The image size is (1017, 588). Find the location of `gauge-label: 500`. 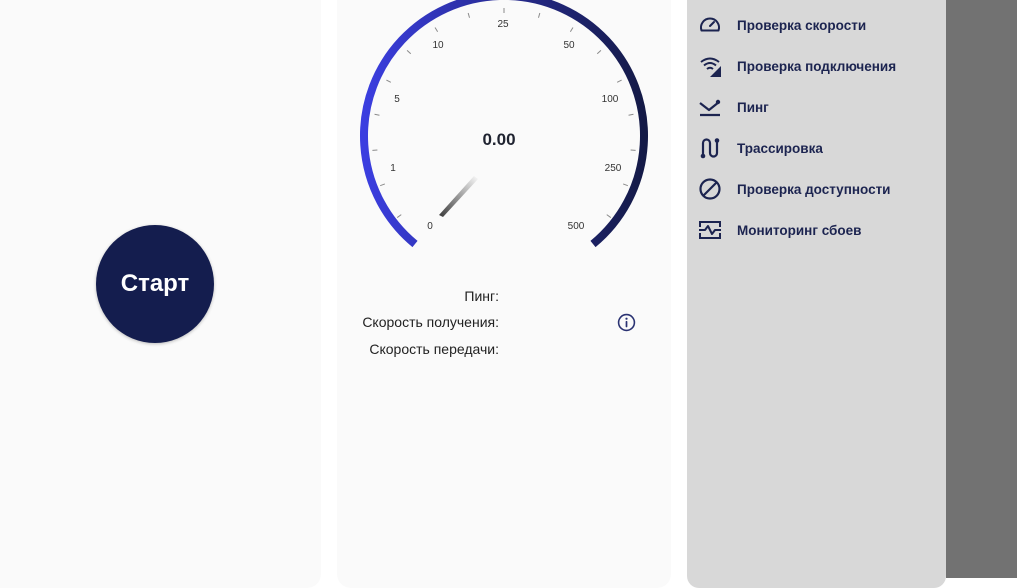

gauge-label: 500 is located at coordinates (576, 226).